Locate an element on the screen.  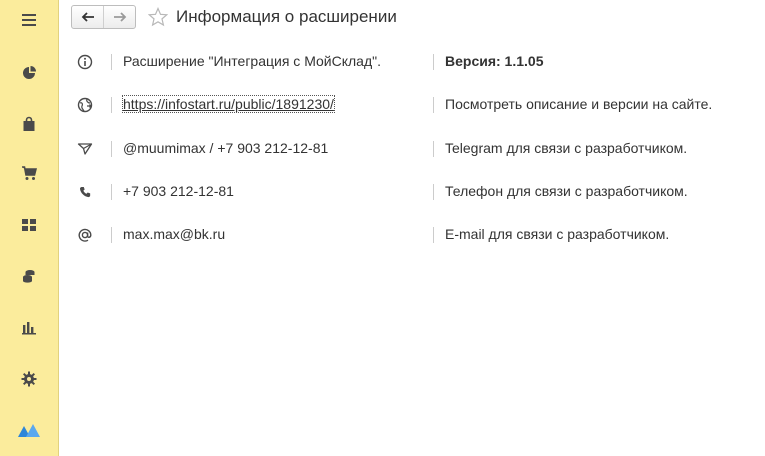
coins-icon is located at coordinates (29, 276).